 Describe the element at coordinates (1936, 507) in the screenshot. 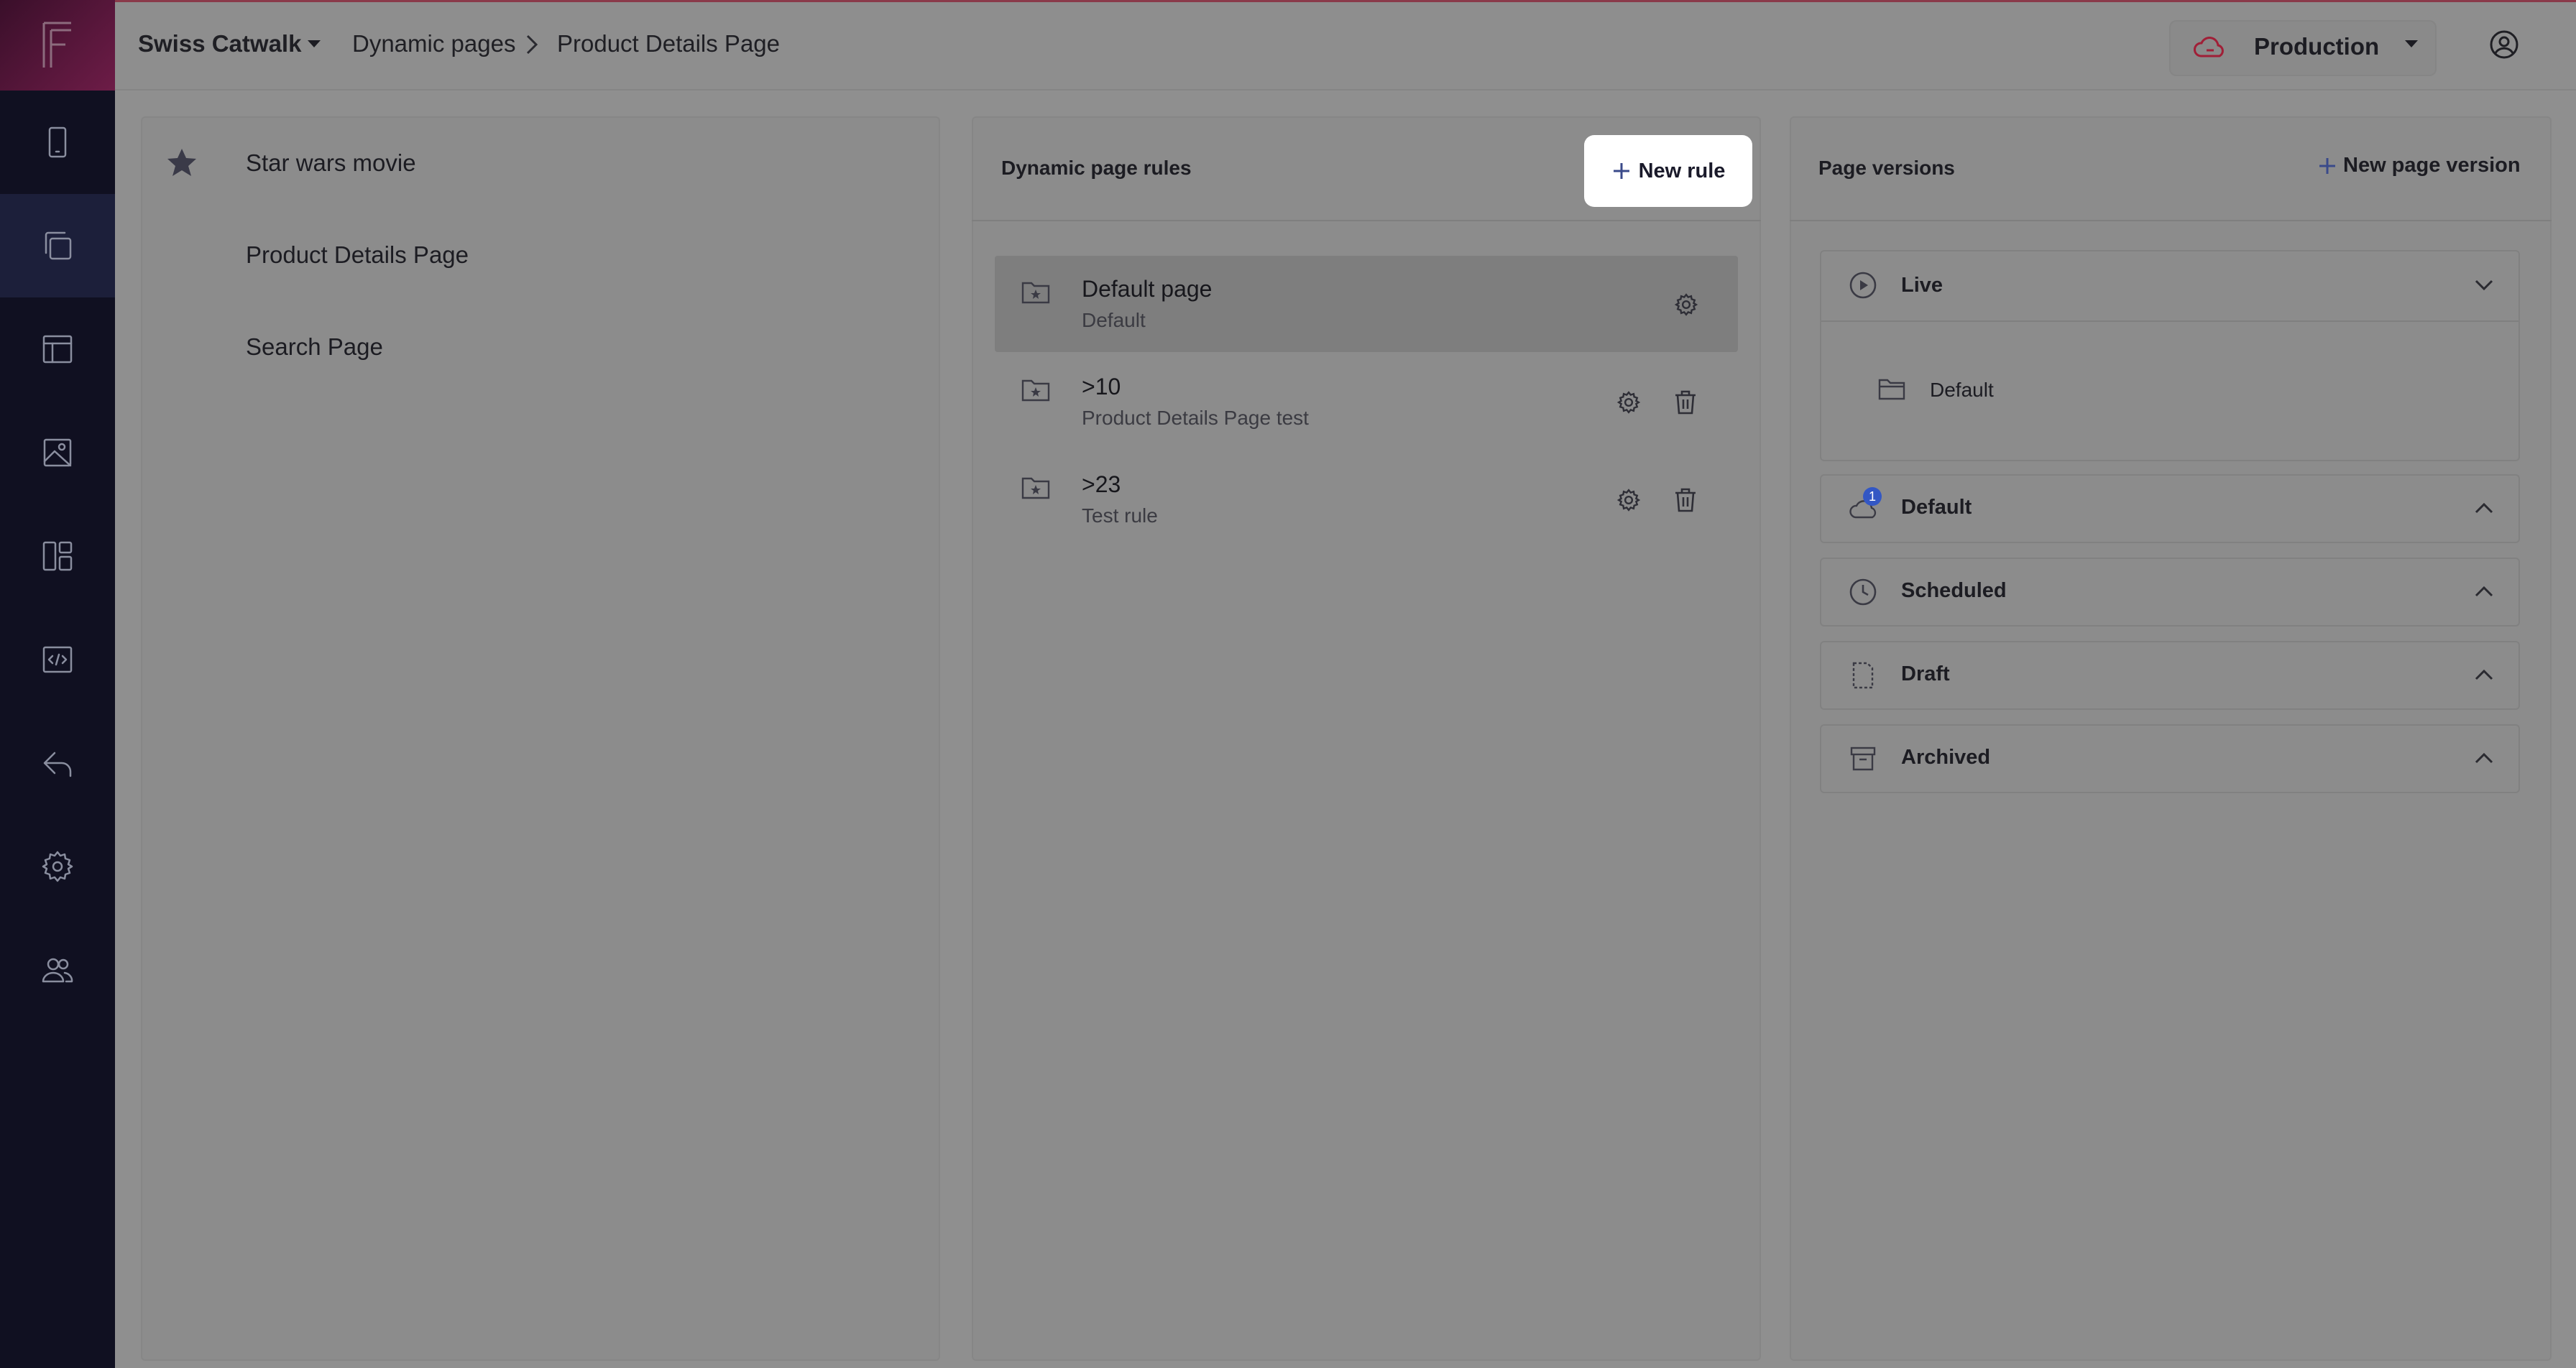

I see `default-section-header: Default` at that location.